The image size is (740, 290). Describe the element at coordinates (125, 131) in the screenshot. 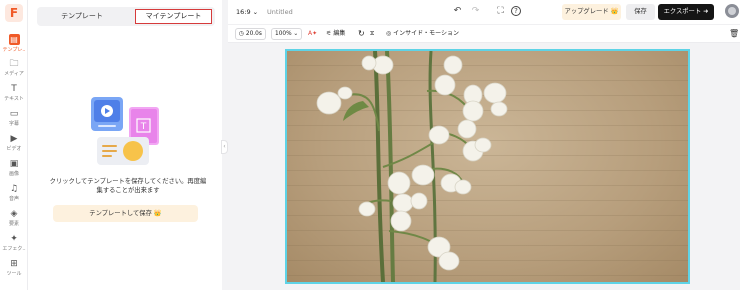

I see `empty-templates-illustration: T` at that location.